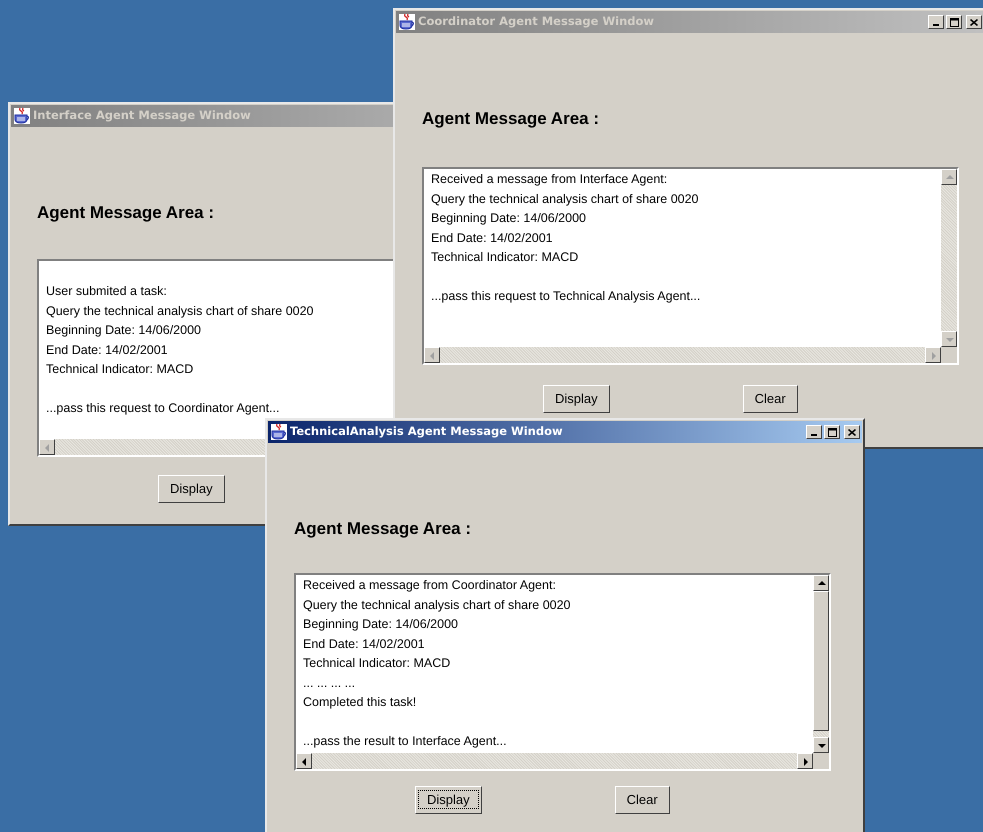 The height and width of the screenshot is (832, 983). I want to click on window-title: TechnicalAnalysis Agent Message Window, so click(426, 431).